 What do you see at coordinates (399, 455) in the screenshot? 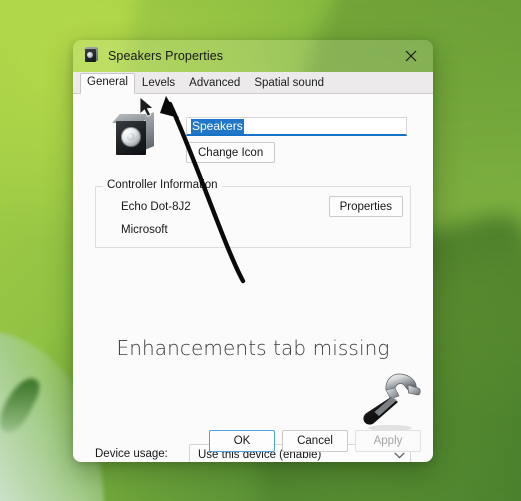
I see `chevron-down-icon` at bounding box center [399, 455].